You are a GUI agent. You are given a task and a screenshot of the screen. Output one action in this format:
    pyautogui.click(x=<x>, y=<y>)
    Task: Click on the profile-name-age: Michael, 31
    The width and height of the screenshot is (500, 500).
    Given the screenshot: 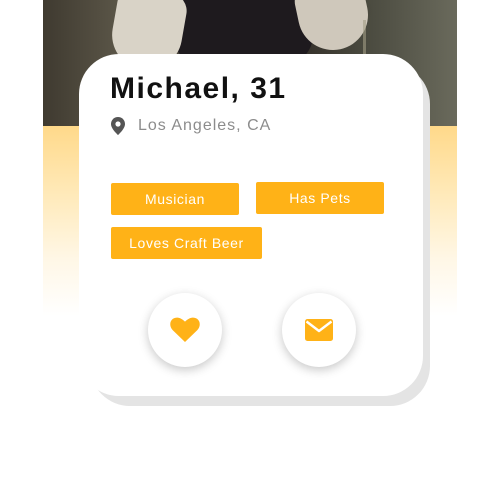 What is the action you would take?
    pyautogui.click(x=198, y=88)
    